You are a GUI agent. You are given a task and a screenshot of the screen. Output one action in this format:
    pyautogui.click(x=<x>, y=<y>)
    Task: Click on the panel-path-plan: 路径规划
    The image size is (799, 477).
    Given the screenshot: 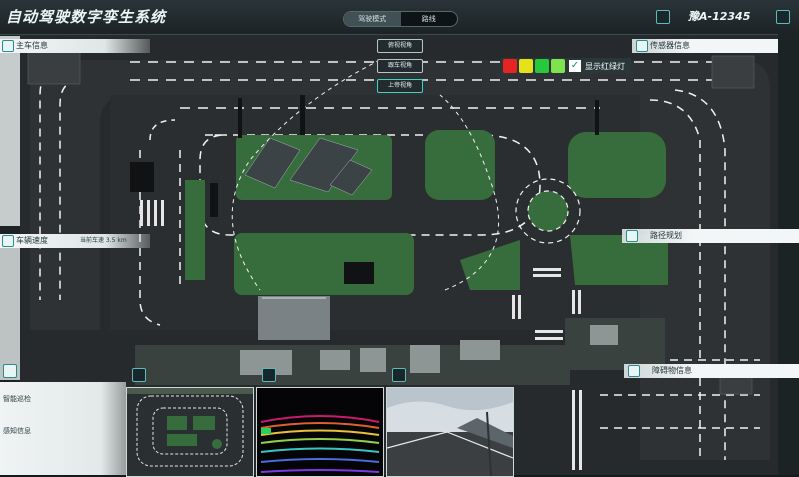 What is the action you would take?
    pyautogui.click(x=710, y=236)
    